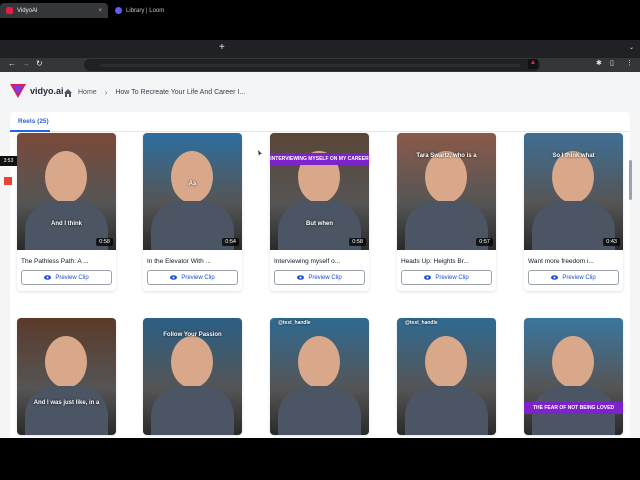 The width and height of the screenshot is (640, 480). I want to click on vidyo-logo-icon, so click(18, 91).